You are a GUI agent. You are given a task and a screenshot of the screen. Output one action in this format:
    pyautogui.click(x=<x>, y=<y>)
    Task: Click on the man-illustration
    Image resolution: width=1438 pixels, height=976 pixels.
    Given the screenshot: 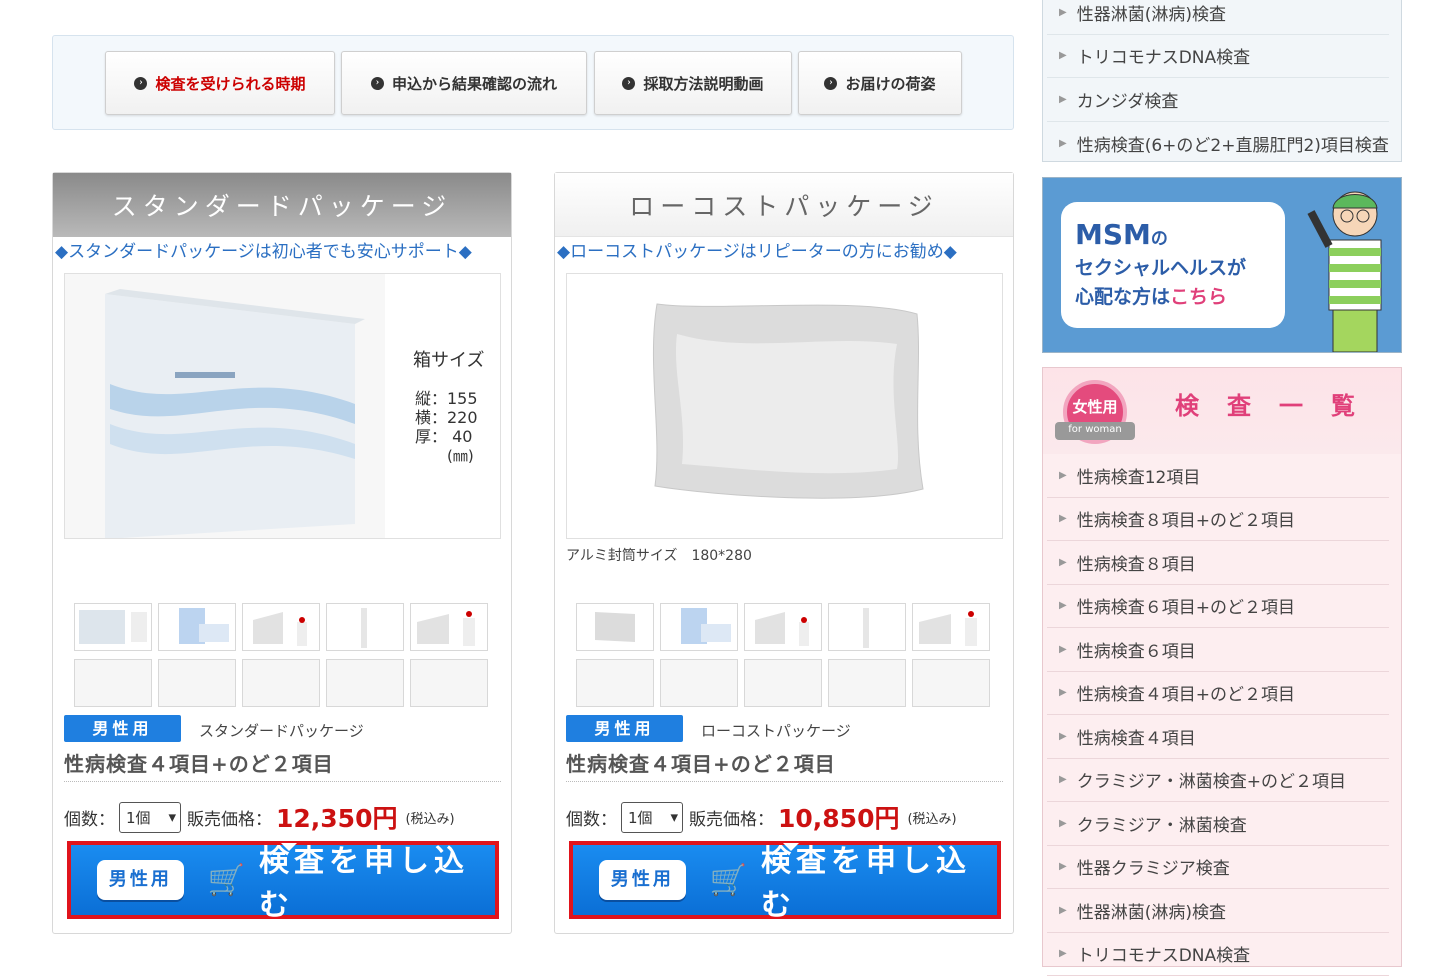 What is the action you would take?
    pyautogui.click(x=1353, y=267)
    